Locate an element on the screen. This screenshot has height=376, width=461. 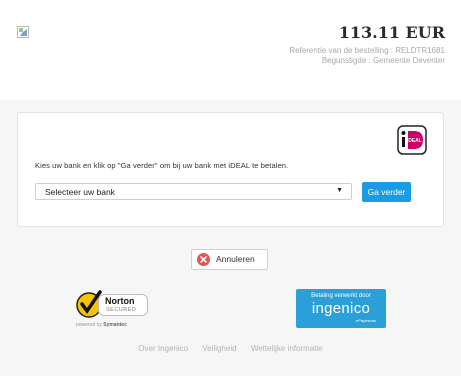
amount-total: 113.11 EUR is located at coordinates (391, 32).